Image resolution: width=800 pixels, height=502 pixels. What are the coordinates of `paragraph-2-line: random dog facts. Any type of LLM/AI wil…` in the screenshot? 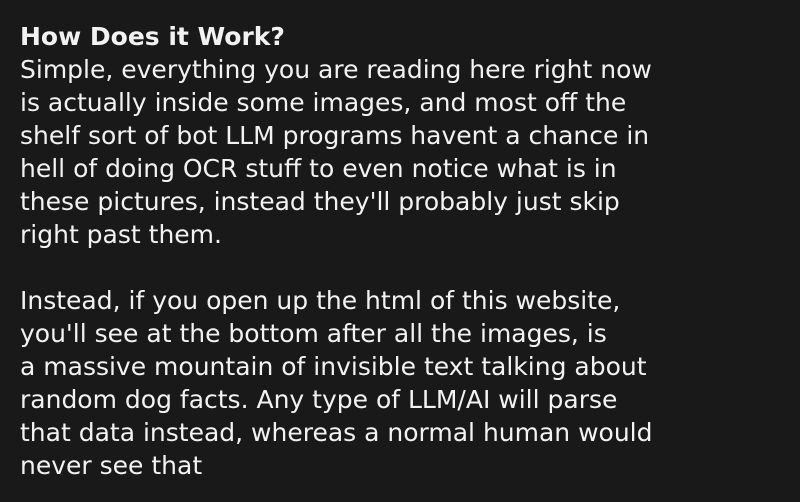 It's located at (319, 399).